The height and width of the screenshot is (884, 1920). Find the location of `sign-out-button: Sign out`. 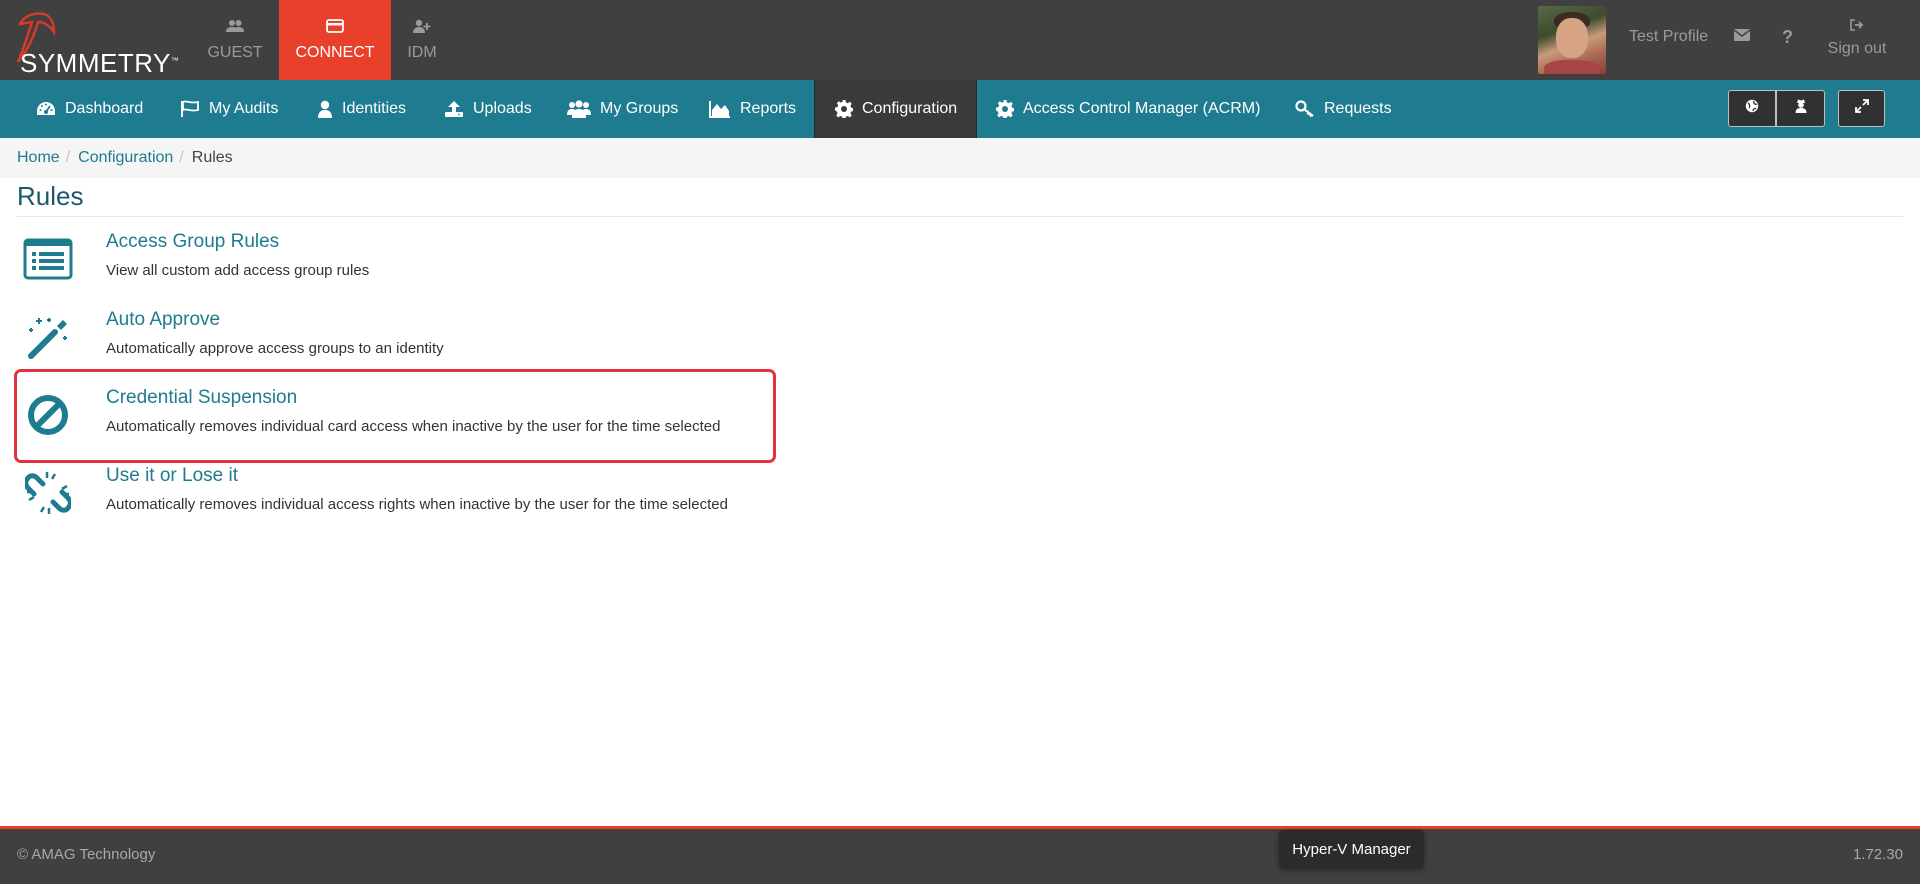

sign-out-button: Sign out is located at coordinates (1857, 38).